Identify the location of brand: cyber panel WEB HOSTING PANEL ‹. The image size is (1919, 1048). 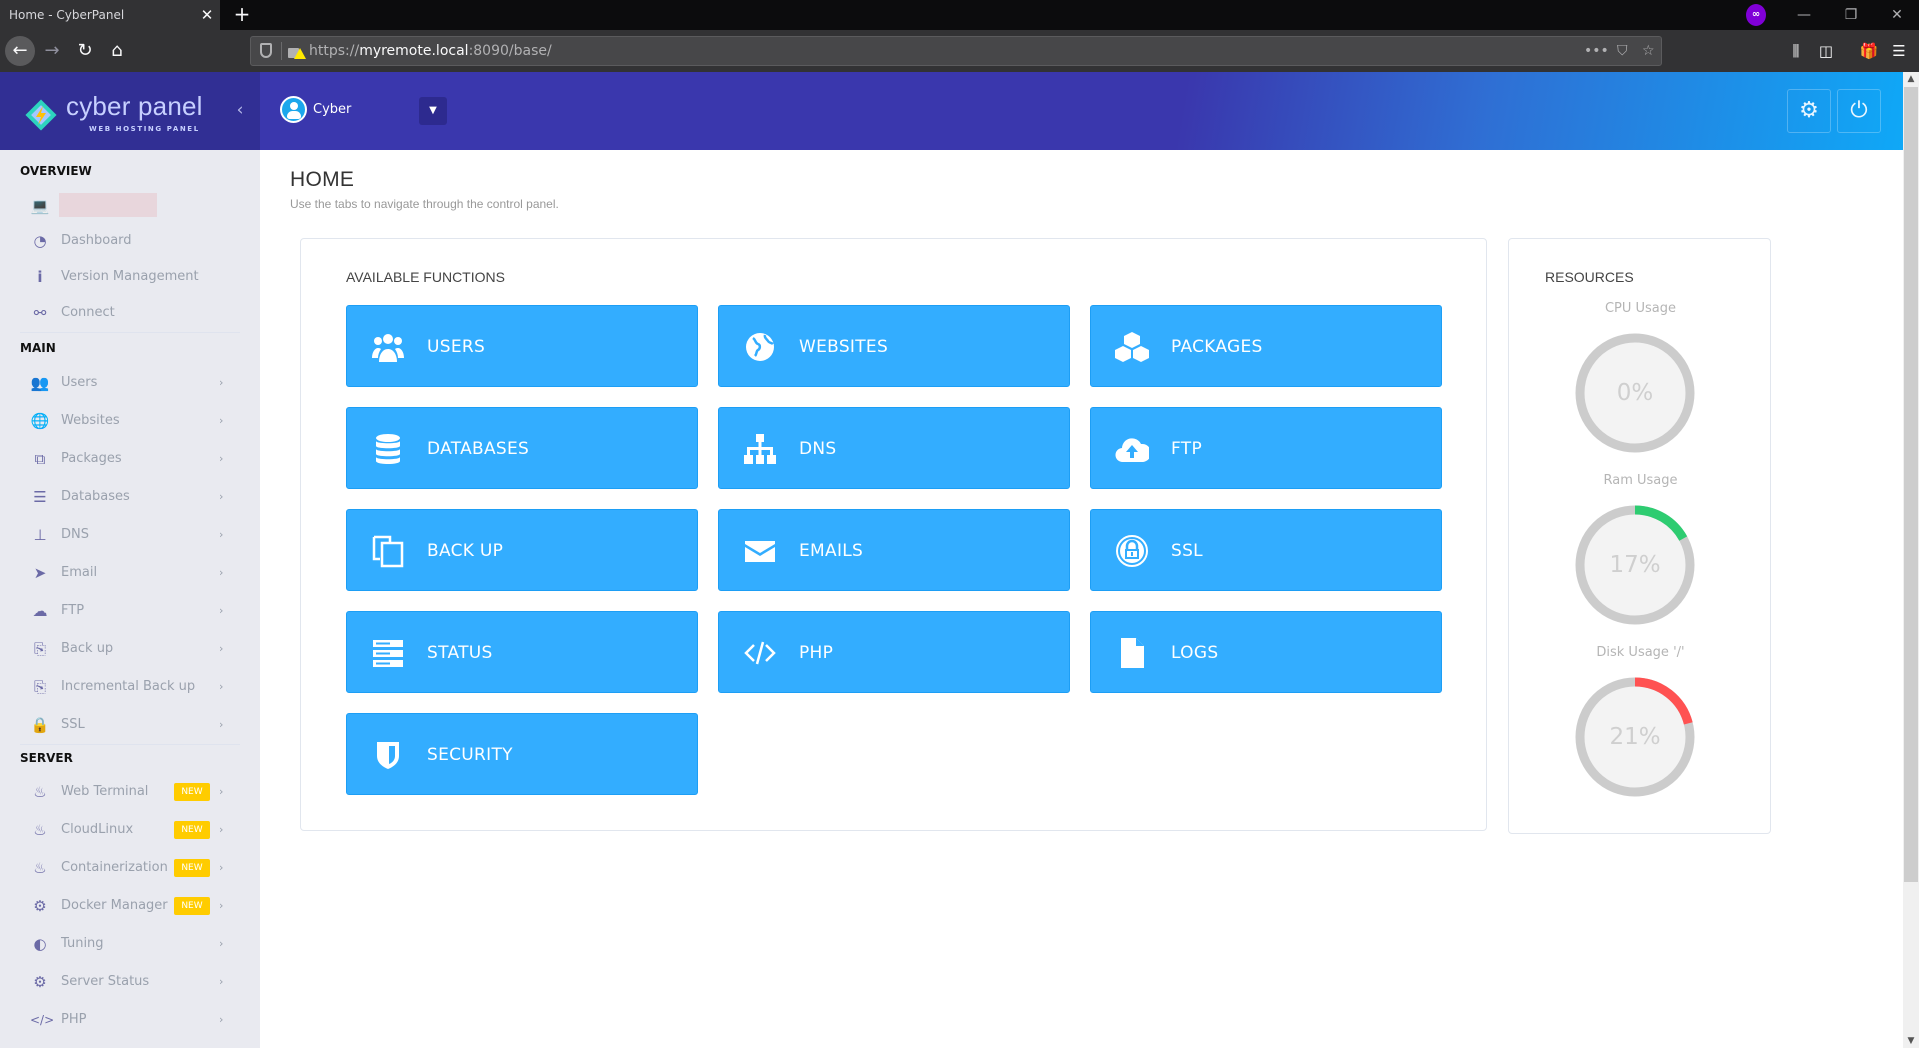
(130, 111).